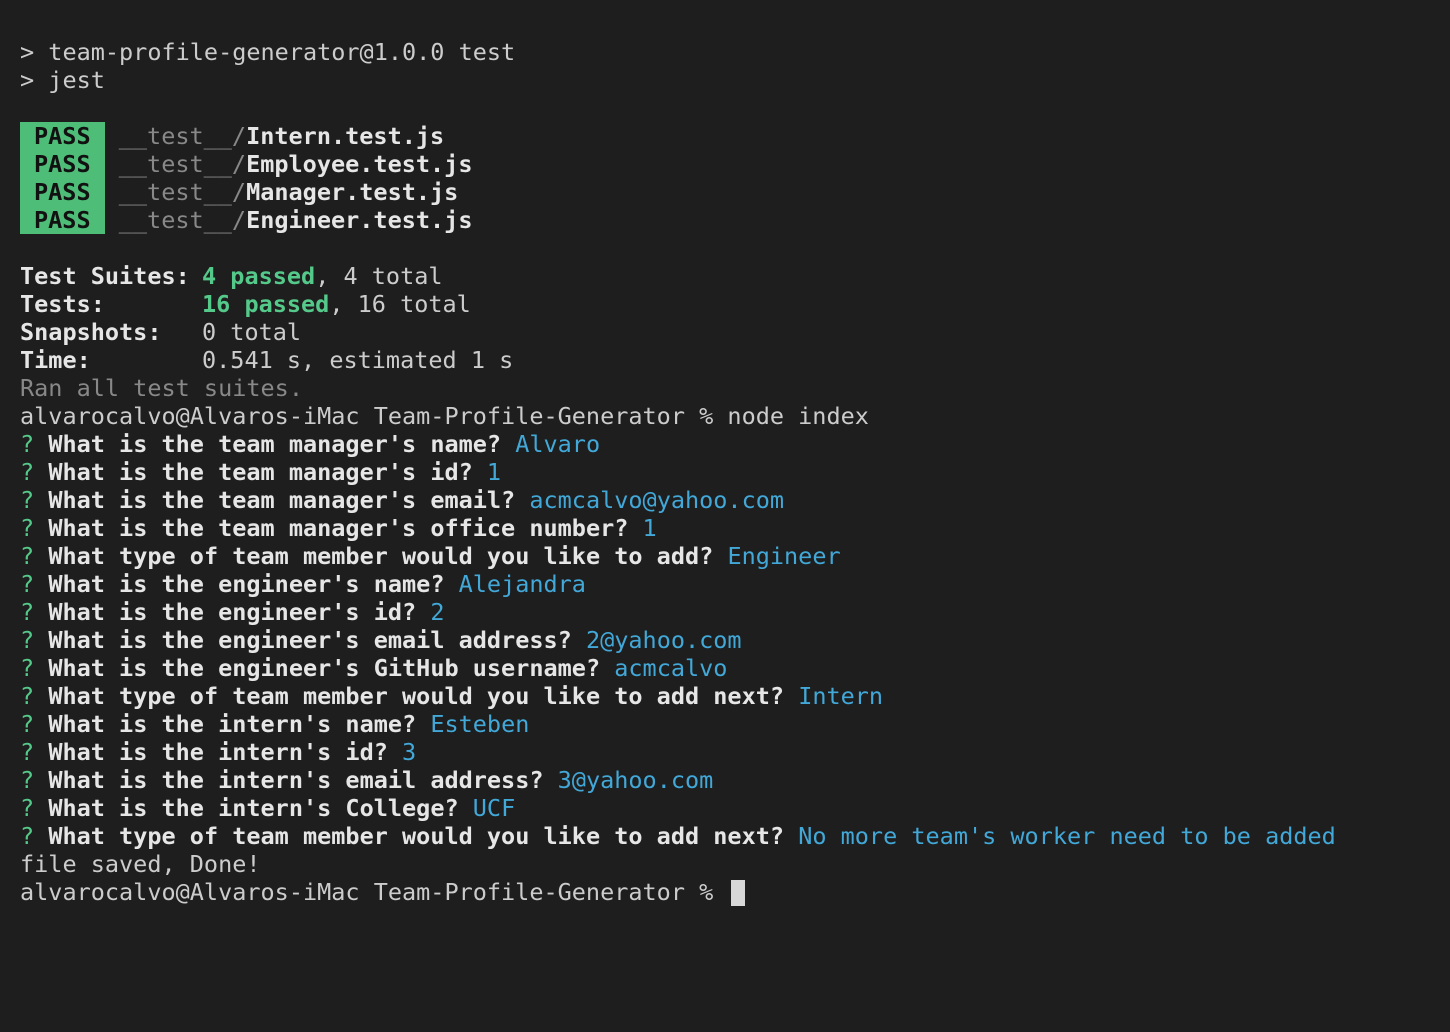 This screenshot has height=1032, width=1450. I want to click on summary-tests: Tests: 16 passed, 16 total, so click(725, 304).